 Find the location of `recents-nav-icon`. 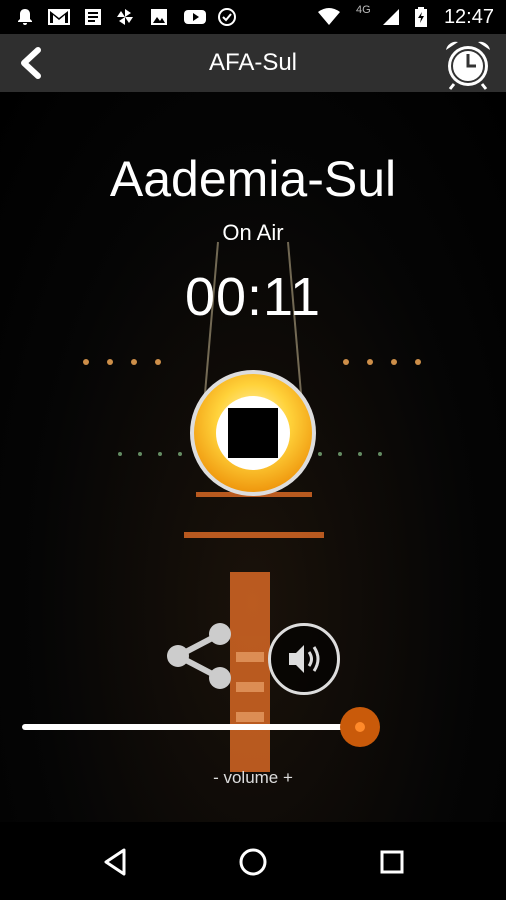

recents-nav-icon is located at coordinates (392, 862).